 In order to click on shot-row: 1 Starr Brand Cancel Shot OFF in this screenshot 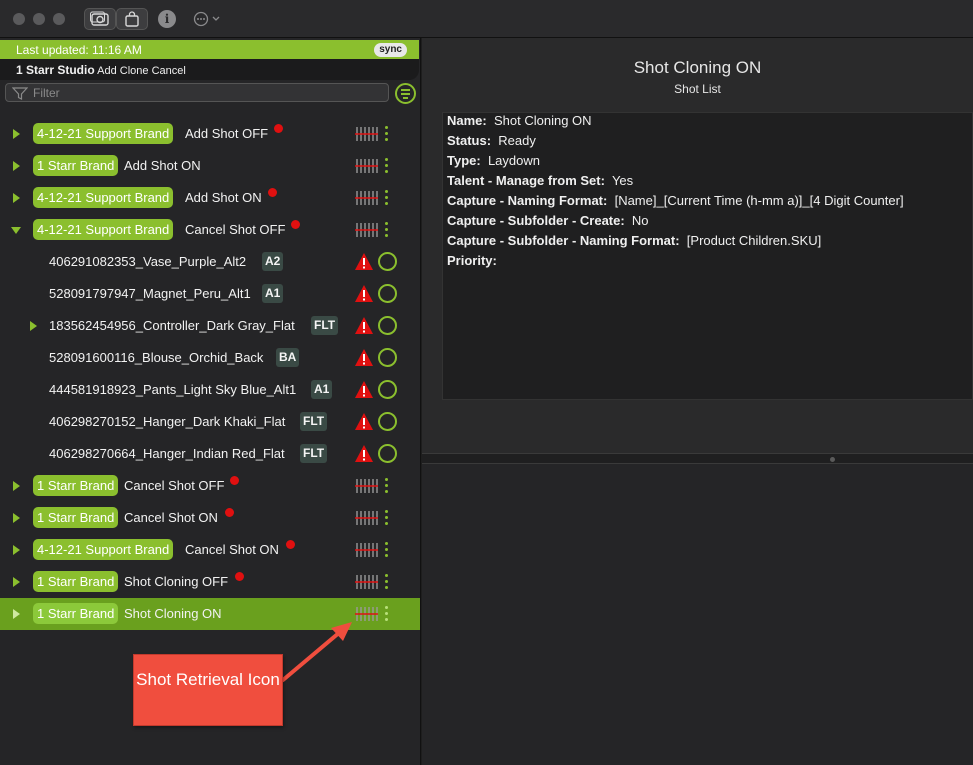, I will do `click(210, 486)`.